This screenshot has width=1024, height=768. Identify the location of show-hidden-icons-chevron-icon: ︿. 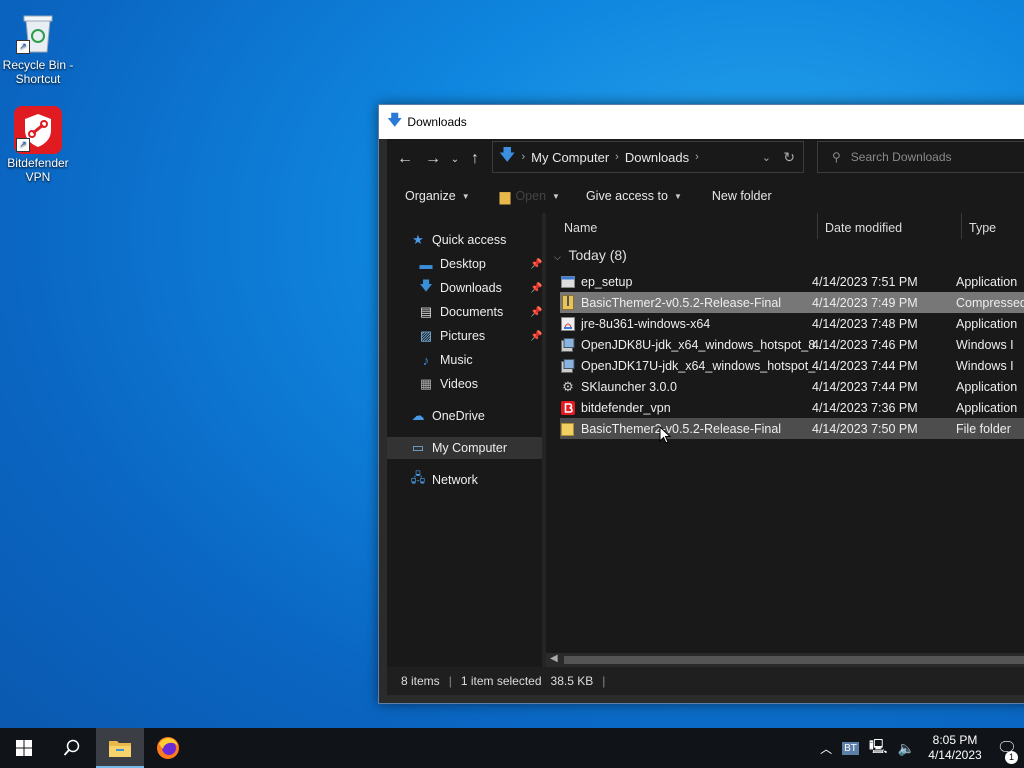
(826, 748).